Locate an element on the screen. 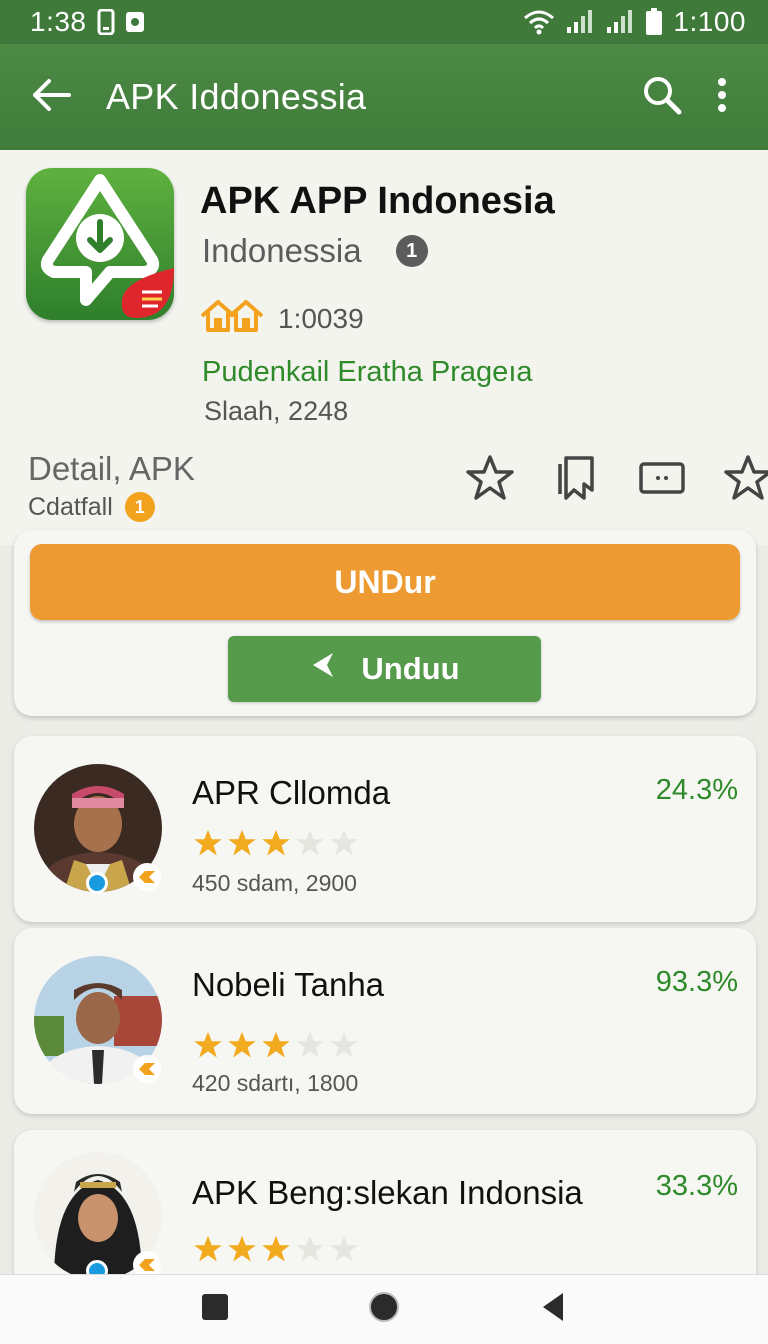 The height and width of the screenshot is (1344, 768). item-meta: 420 sdartı, 1800 is located at coordinates (275, 1083).